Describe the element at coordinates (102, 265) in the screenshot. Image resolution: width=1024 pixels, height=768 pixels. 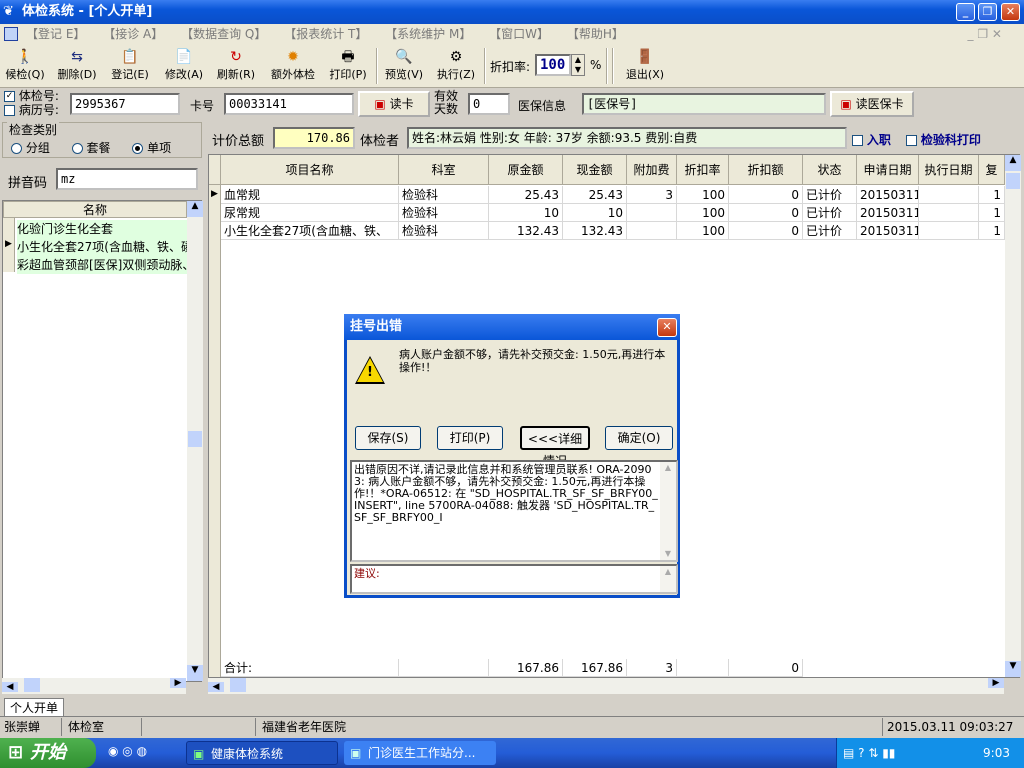
I see `list-item: 彩超血管颈部[医保]双侧颈动脉、` at that location.